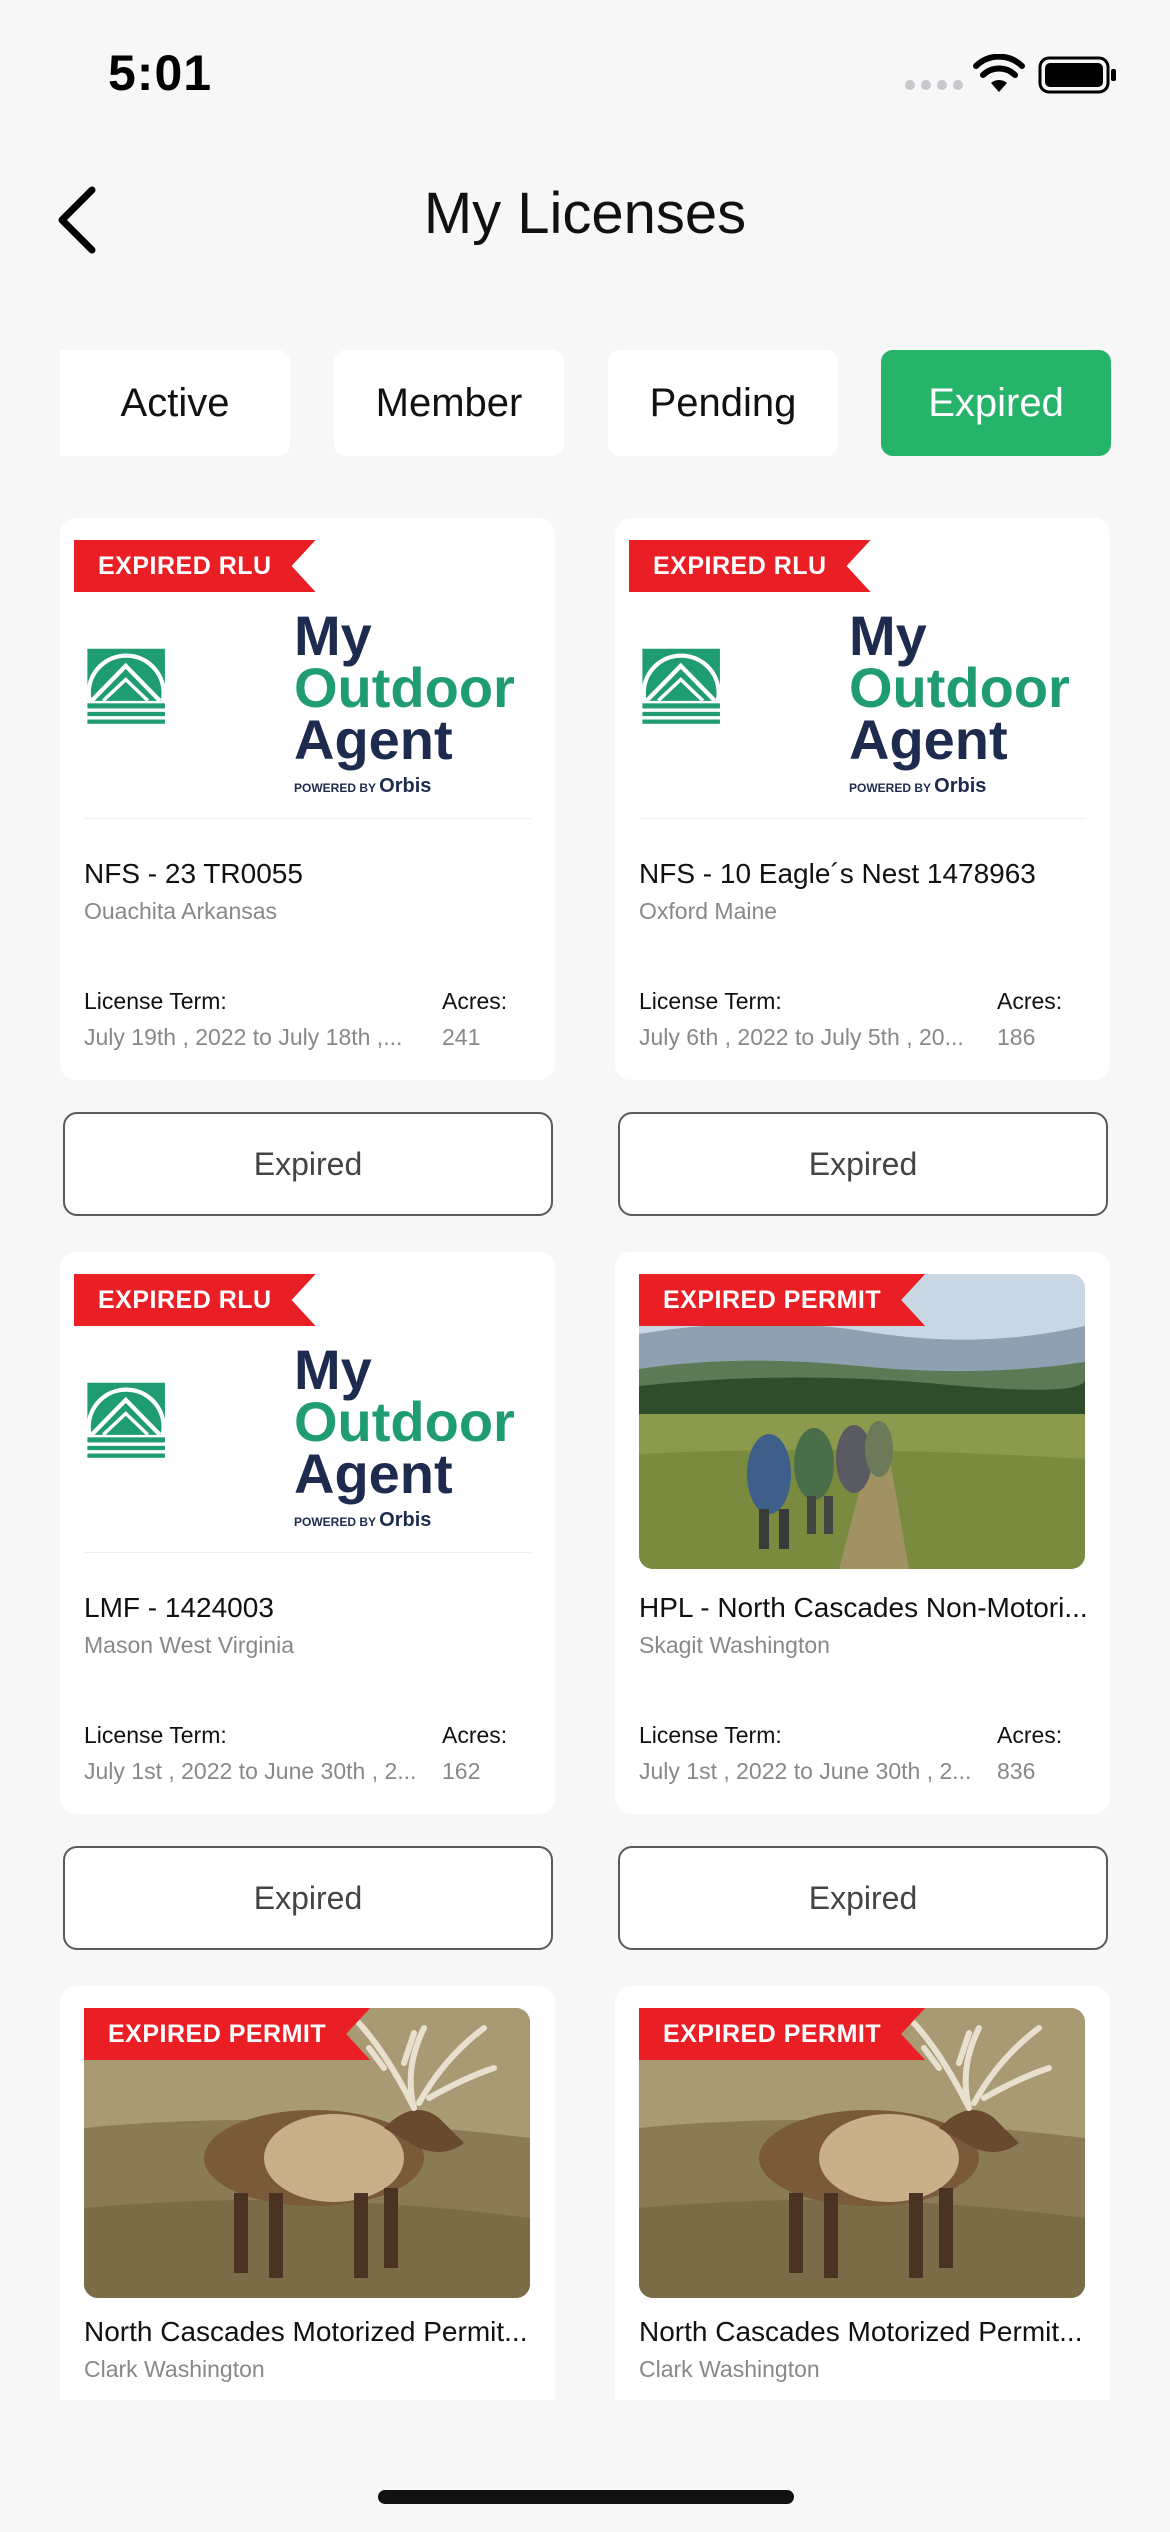  Describe the element at coordinates (585, 70) in the screenshot. I see `status-bar: 5:01` at that location.